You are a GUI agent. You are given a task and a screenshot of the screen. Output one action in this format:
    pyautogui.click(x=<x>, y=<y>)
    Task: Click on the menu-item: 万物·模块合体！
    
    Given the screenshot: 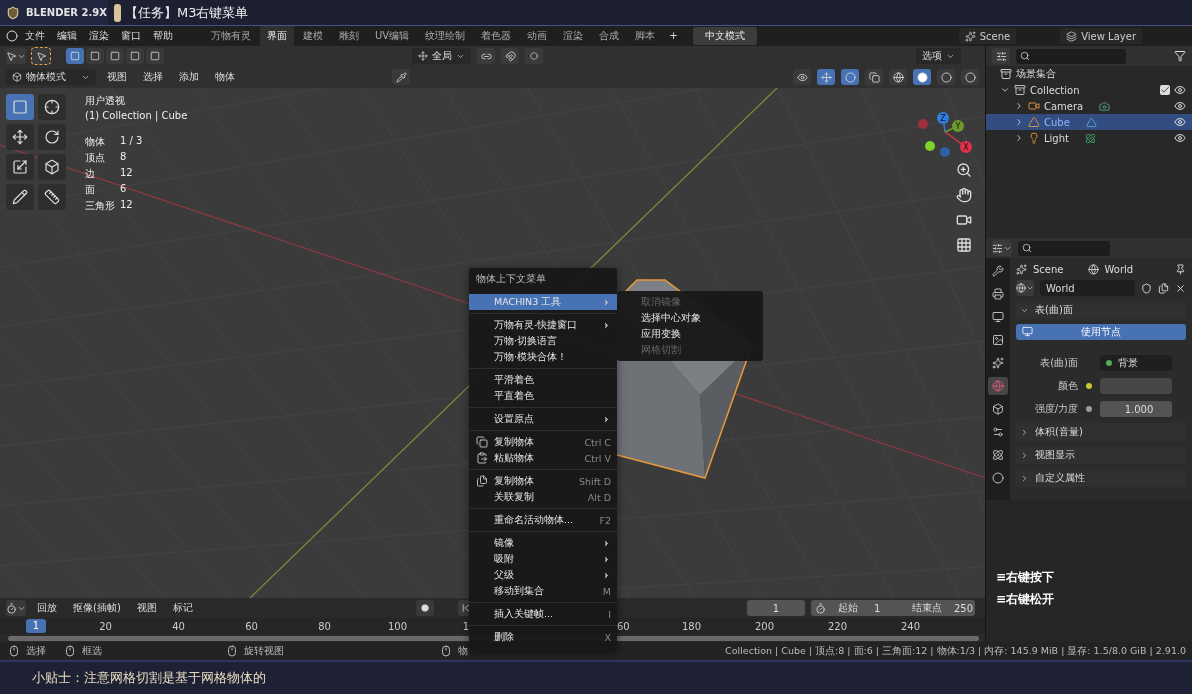 What is the action you would take?
    pyautogui.click(x=543, y=357)
    